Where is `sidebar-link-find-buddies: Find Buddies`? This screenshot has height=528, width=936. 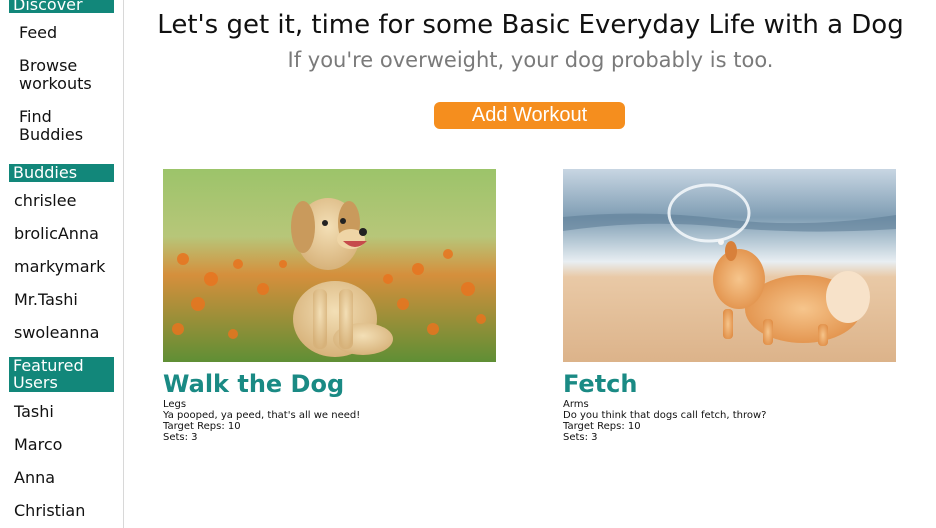
sidebar-link-find-buddies: Find Buddies is located at coordinates (51, 126).